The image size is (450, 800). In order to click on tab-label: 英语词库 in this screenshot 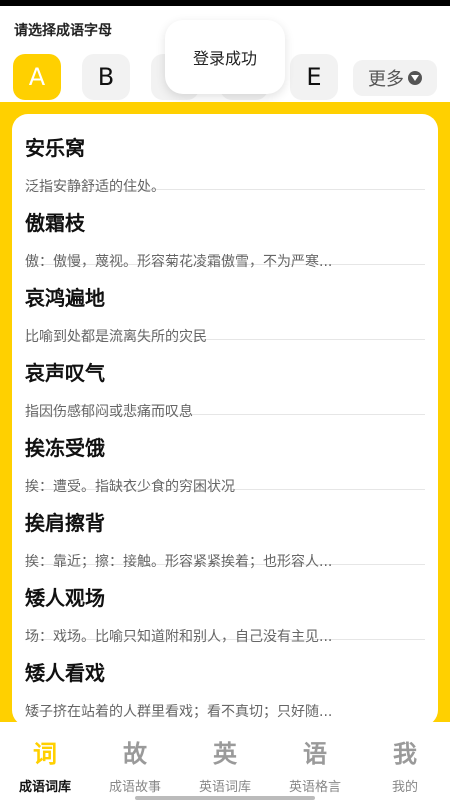, I will do `click(224, 787)`.